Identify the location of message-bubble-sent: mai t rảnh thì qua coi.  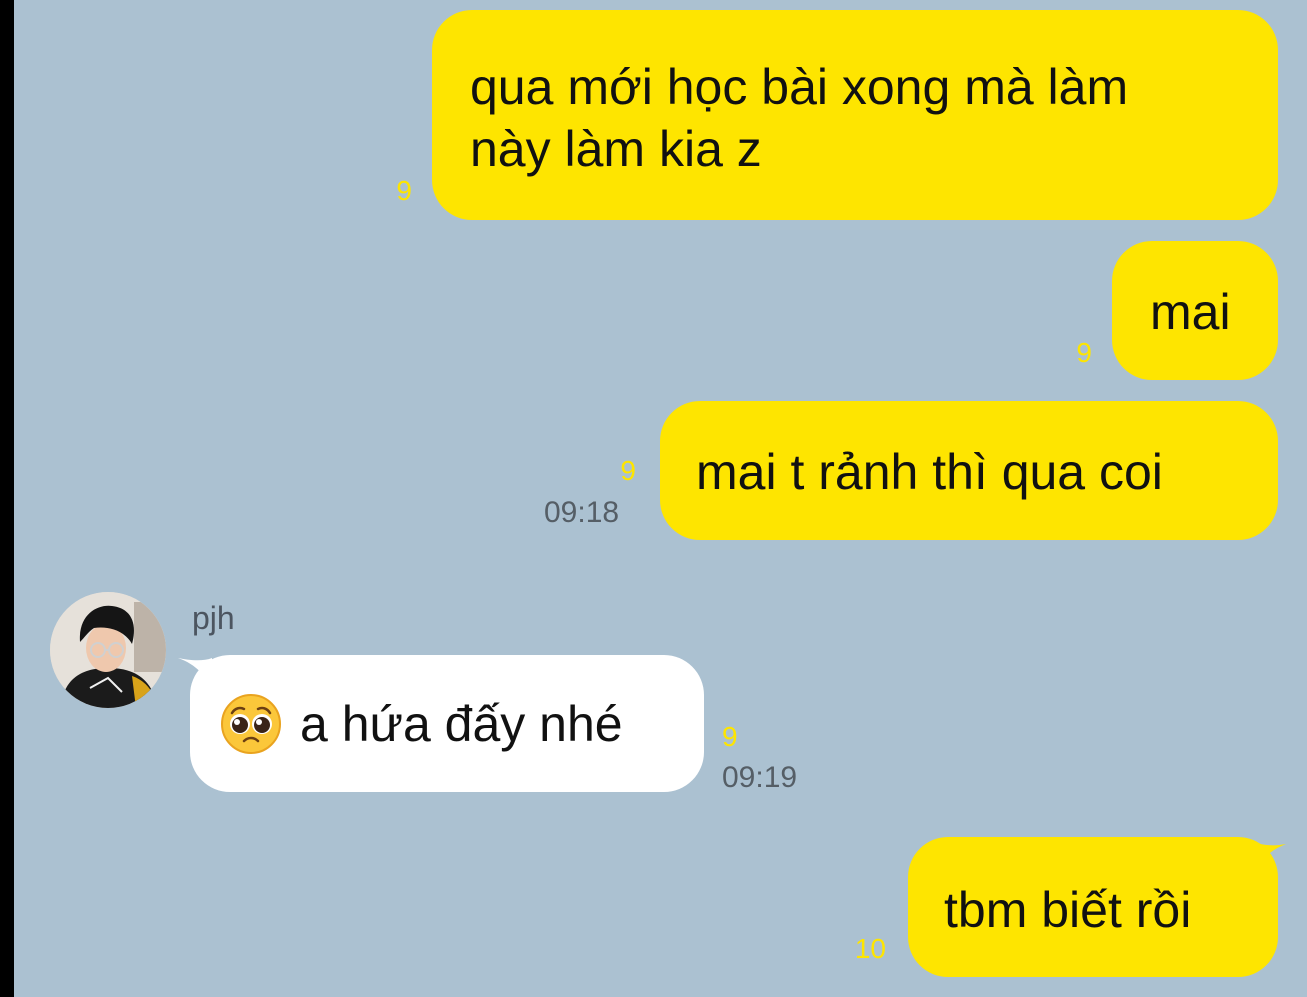
(969, 470).